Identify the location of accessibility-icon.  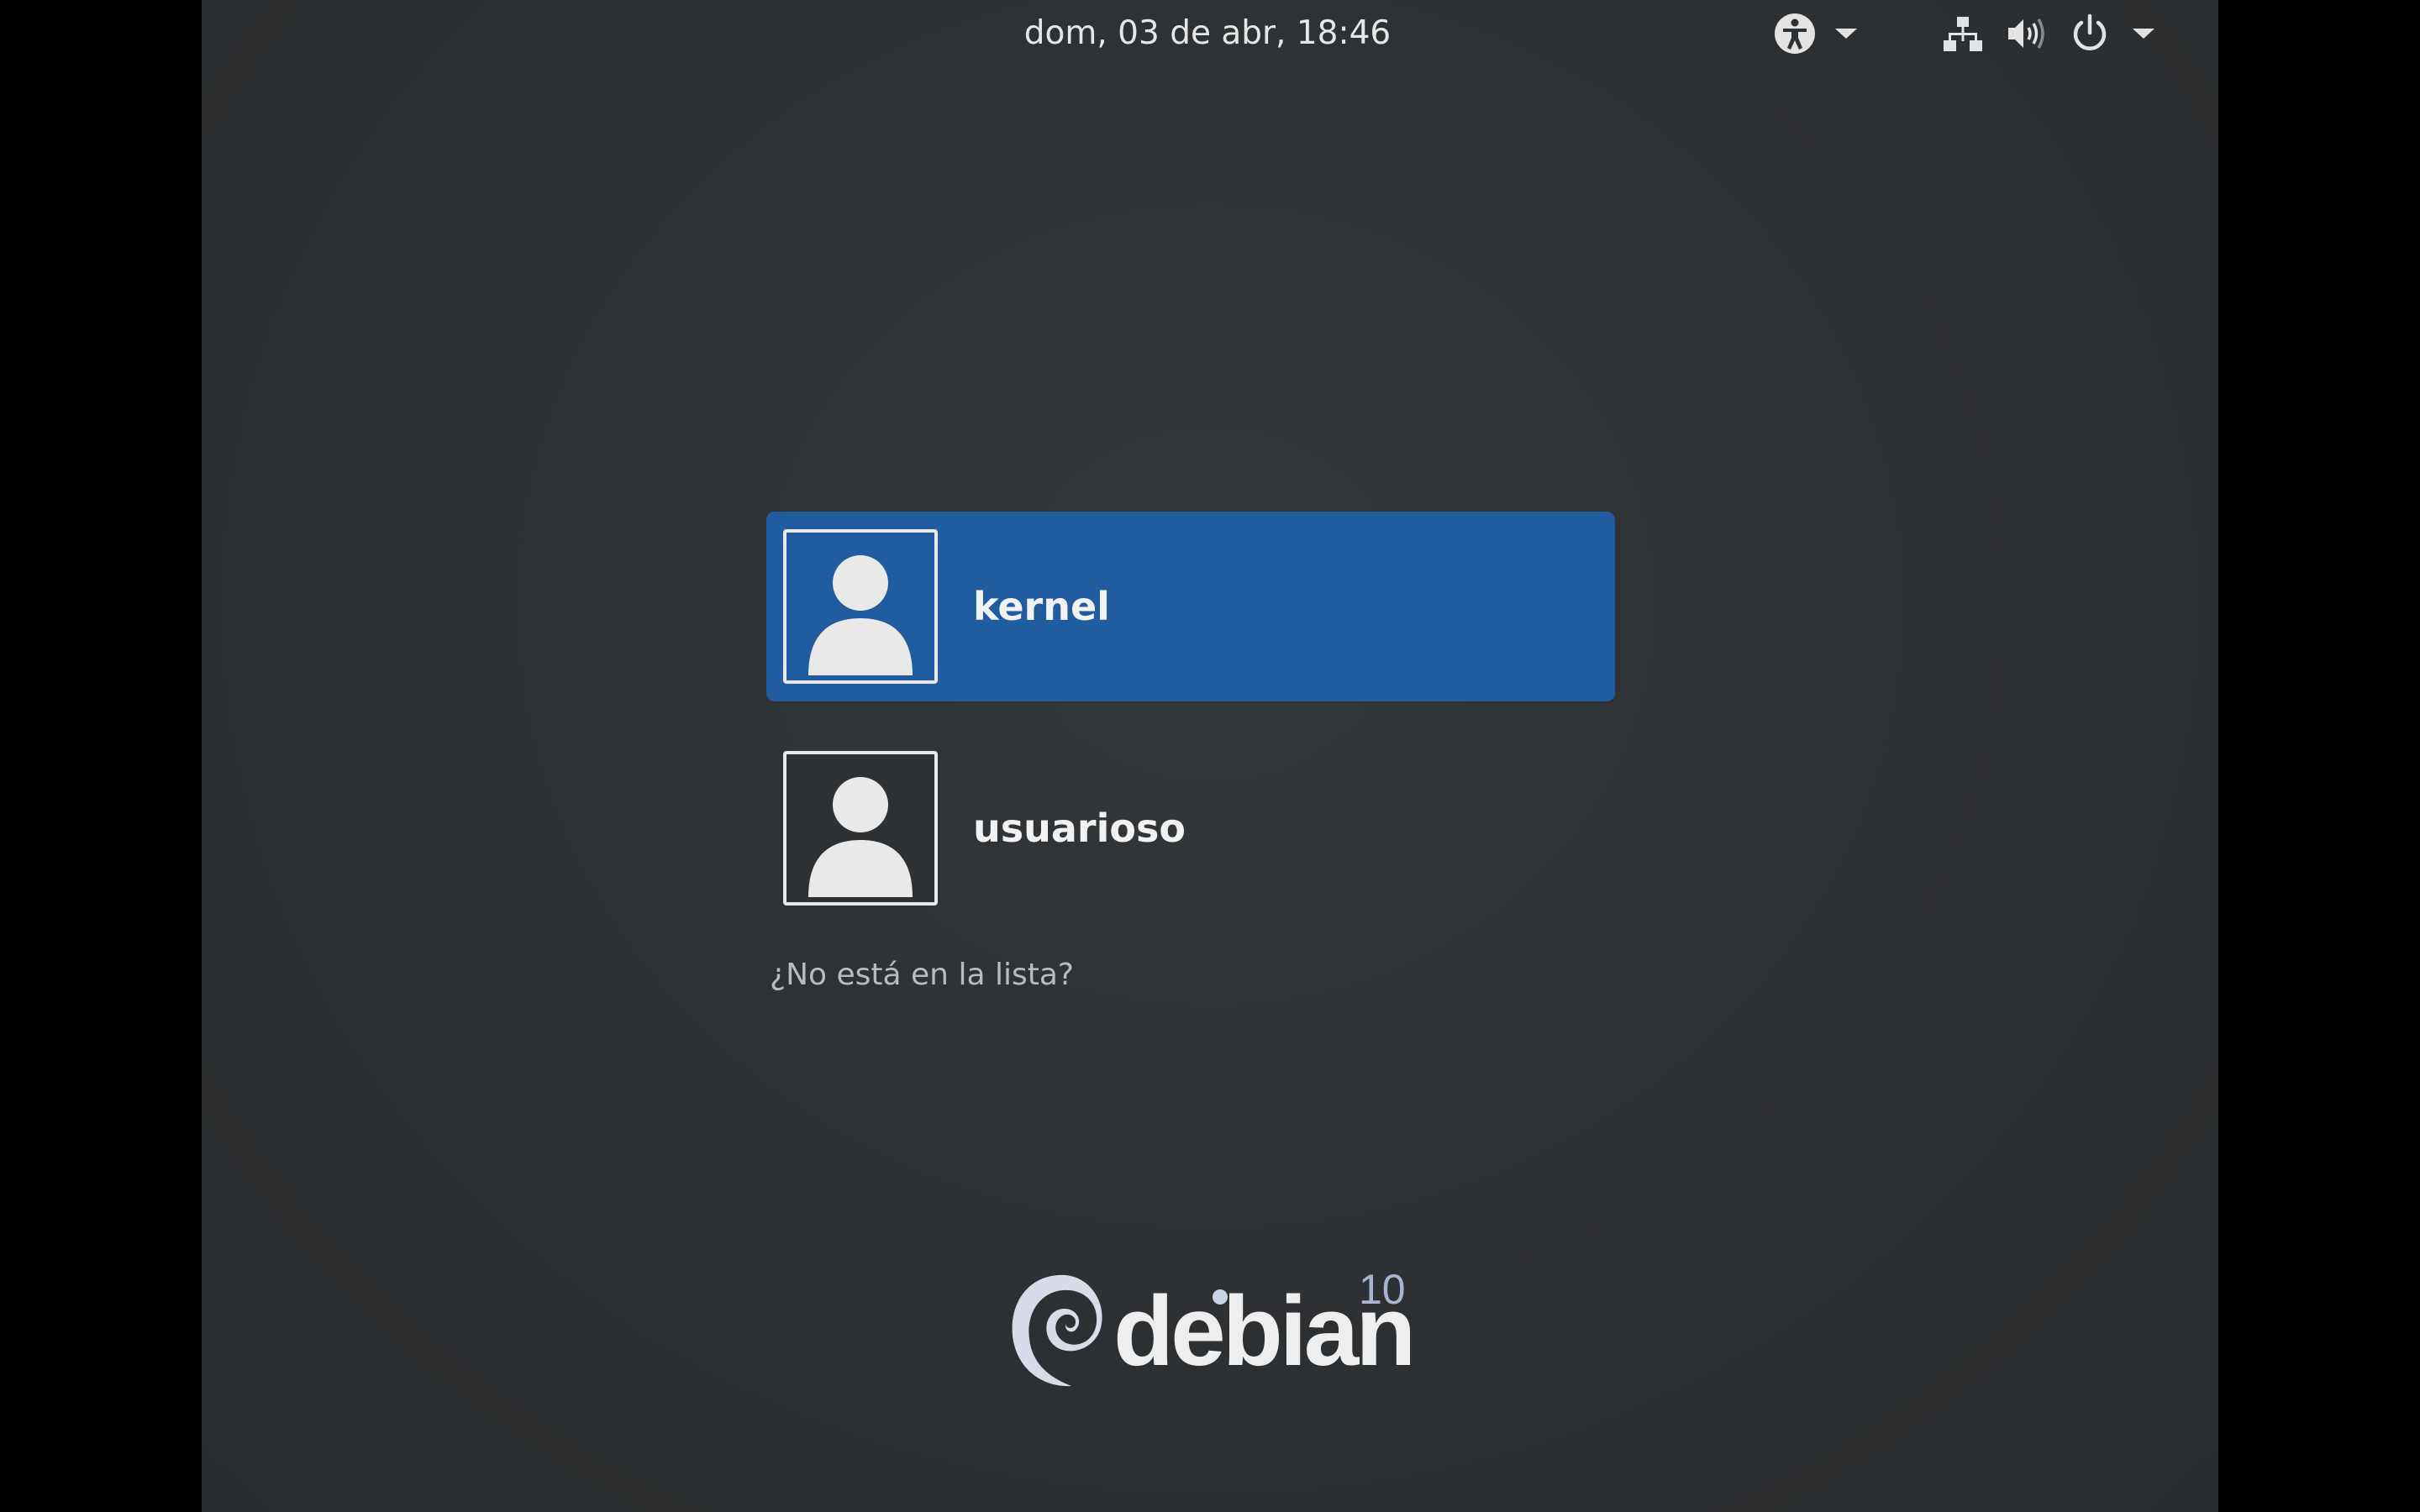
(1795, 33).